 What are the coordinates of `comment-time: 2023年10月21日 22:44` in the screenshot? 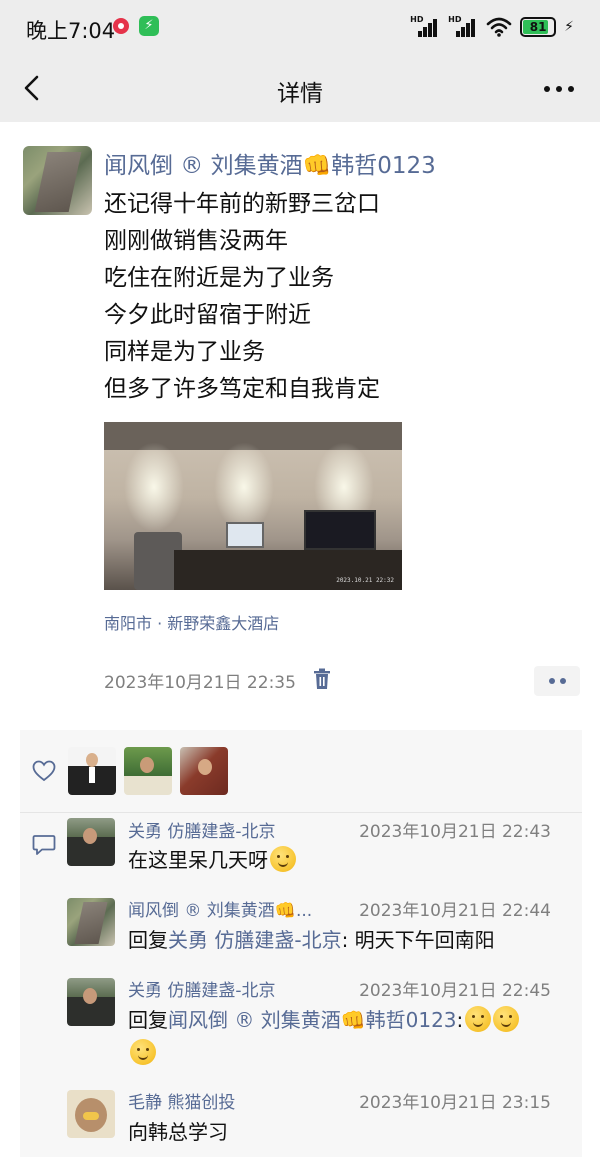 It's located at (455, 911).